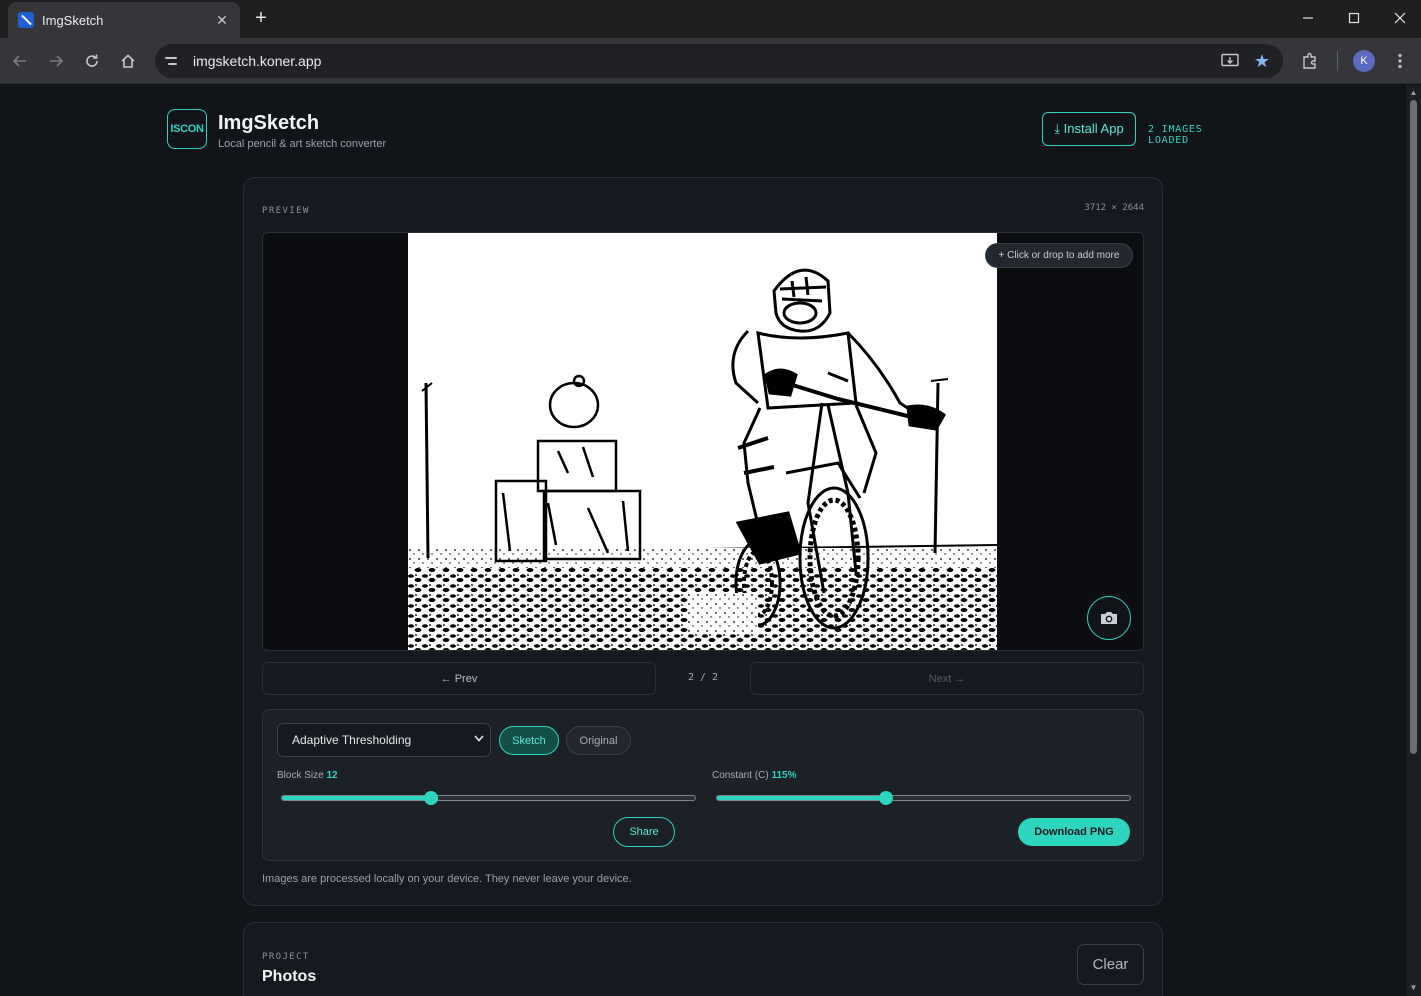 This screenshot has height=996, width=1421. What do you see at coordinates (352, 740) in the screenshot?
I see `mode-select-value: Adaptive Thresholding` at bounding box center [352, 740].